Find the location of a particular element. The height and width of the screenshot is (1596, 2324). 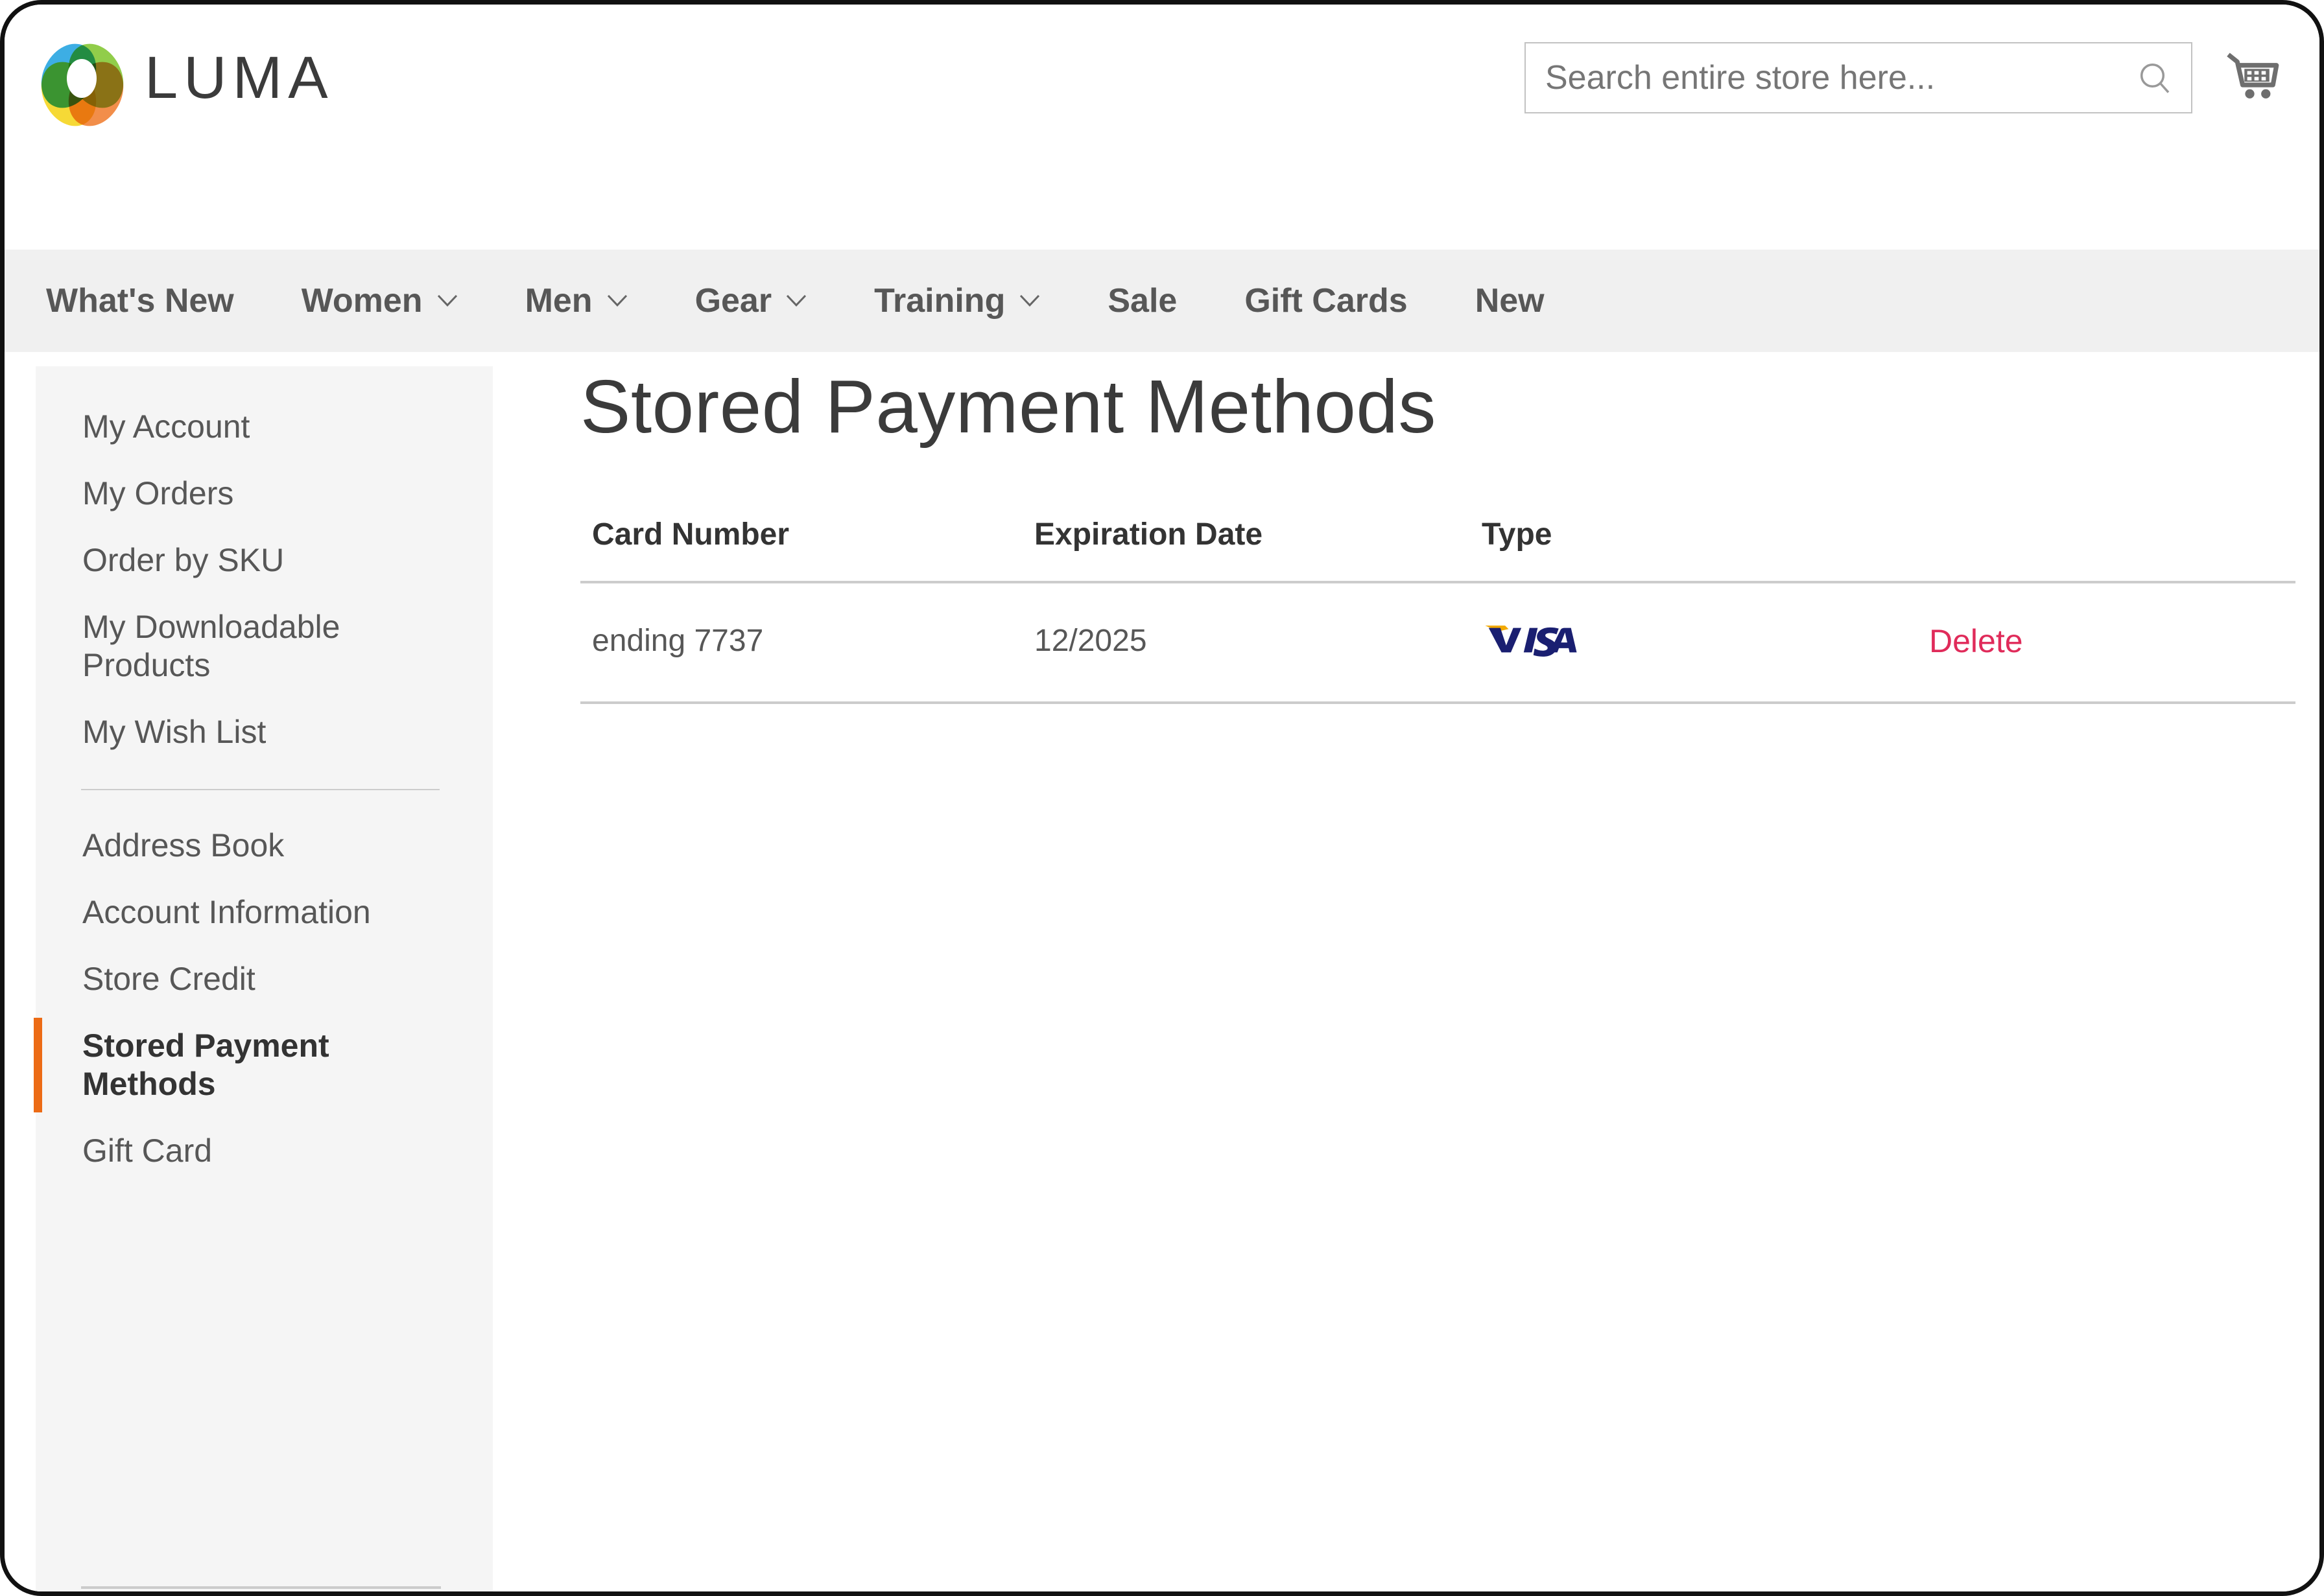

sidebar-item-my-orders: My Orders is located at coordinates (264, 493).